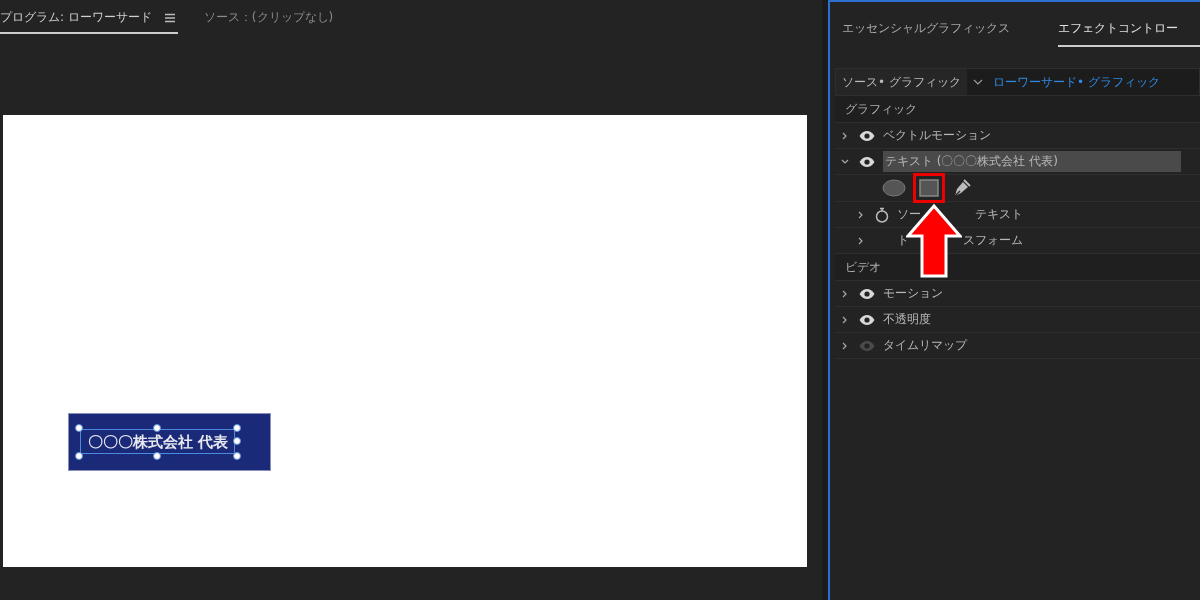 The height and width of the screenshot is (600, 1200). What do you see at coordinates (882, 214) in the screenshot?
I see `stopwatch-icon` at bounding box center [882, 214].